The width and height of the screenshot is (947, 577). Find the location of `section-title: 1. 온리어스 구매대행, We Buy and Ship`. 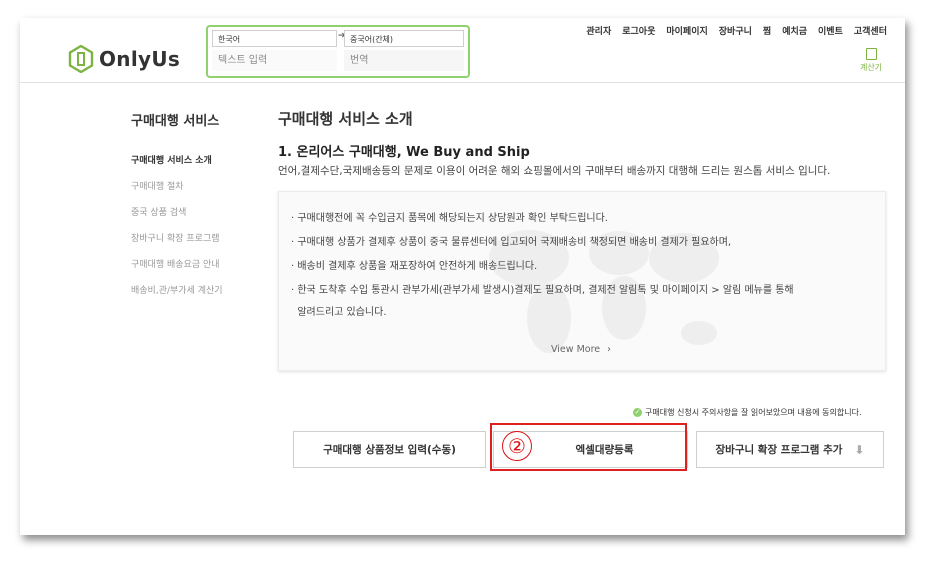

section-title: 1. 온리어스 구매대행, We Buy and Ship is located at coordinates (404, 152).